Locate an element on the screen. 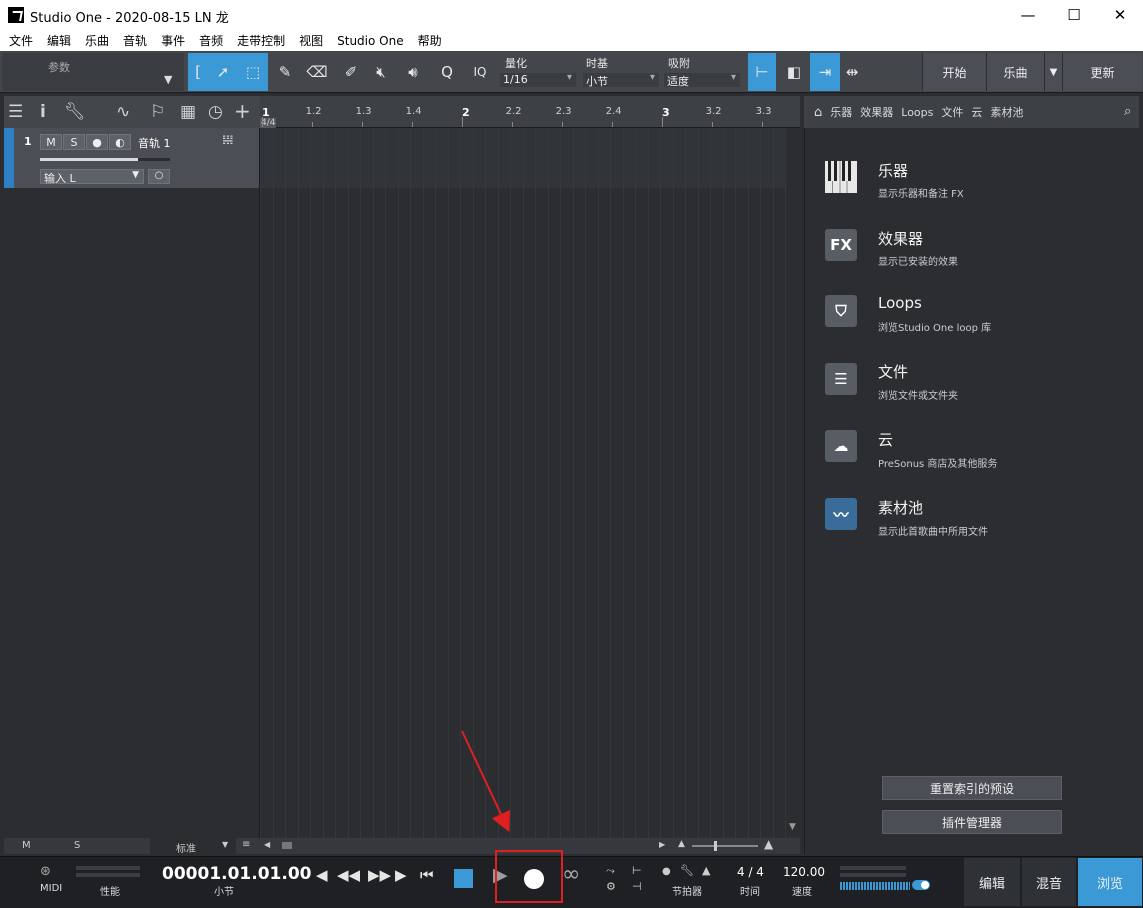 The width and height of the screenshot is (1143, 908). maximize-button: ☐ is located at coordinates (1074, 15).